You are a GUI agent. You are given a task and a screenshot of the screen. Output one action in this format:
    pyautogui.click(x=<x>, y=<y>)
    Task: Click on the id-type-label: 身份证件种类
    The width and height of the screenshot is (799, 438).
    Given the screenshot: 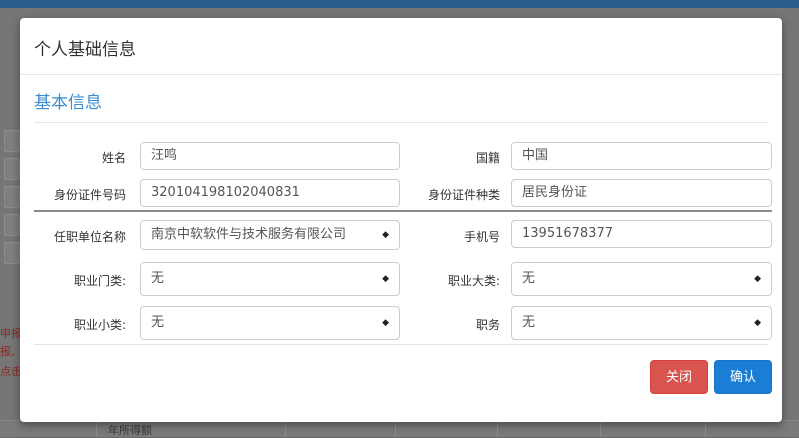 What is the action you would take?
    pyautogui.click(x=463, y=195)
    